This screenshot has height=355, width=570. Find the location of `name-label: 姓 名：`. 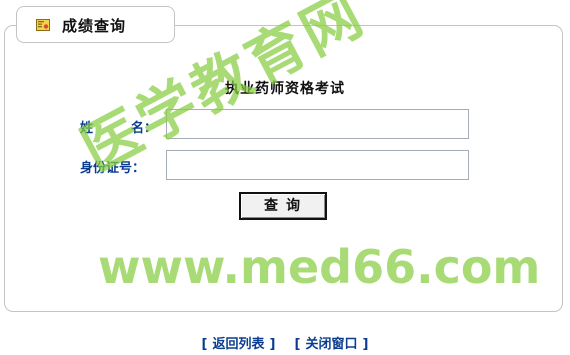

name-label: 姓 名： is located at coordinates (118, 126).